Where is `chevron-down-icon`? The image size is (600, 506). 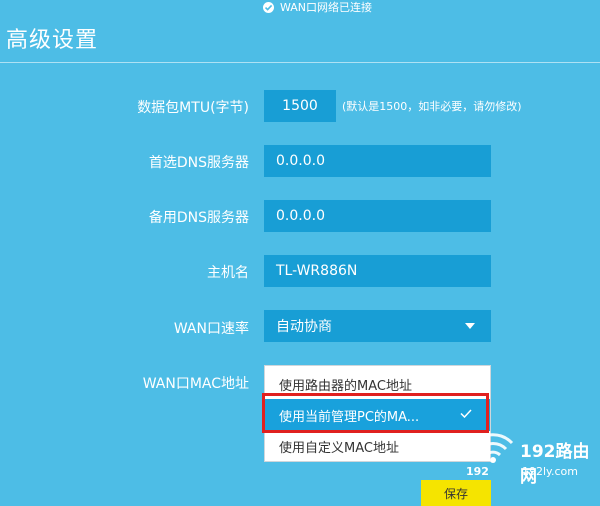 chevron-down-icon is located at coordinates (470, 326).